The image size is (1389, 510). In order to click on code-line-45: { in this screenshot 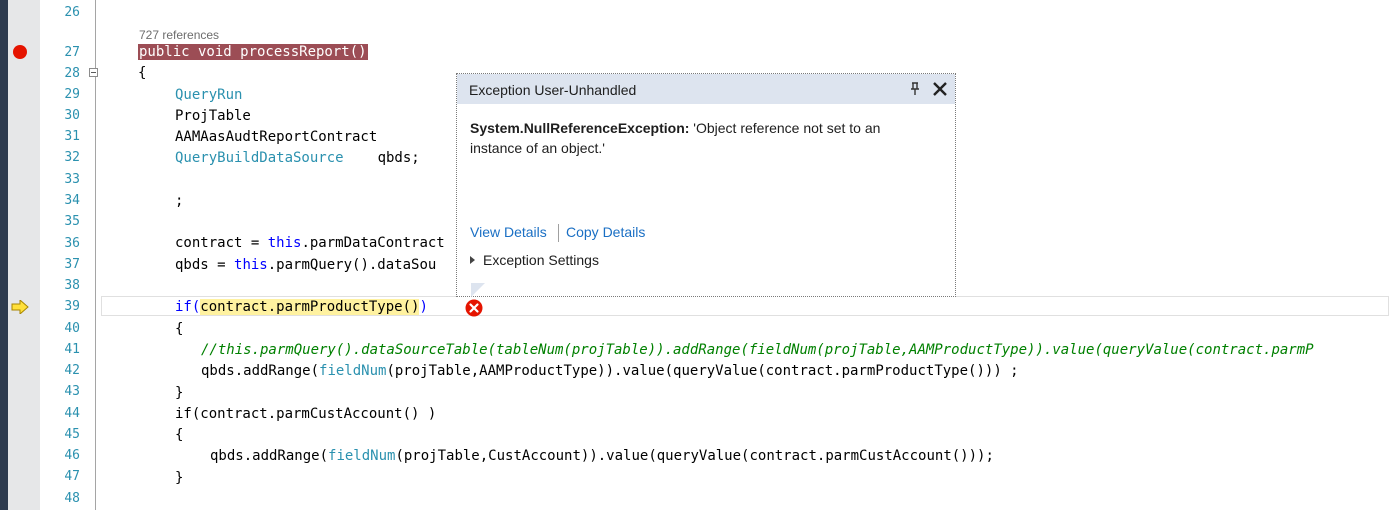, I will do `click(782, 435)`.